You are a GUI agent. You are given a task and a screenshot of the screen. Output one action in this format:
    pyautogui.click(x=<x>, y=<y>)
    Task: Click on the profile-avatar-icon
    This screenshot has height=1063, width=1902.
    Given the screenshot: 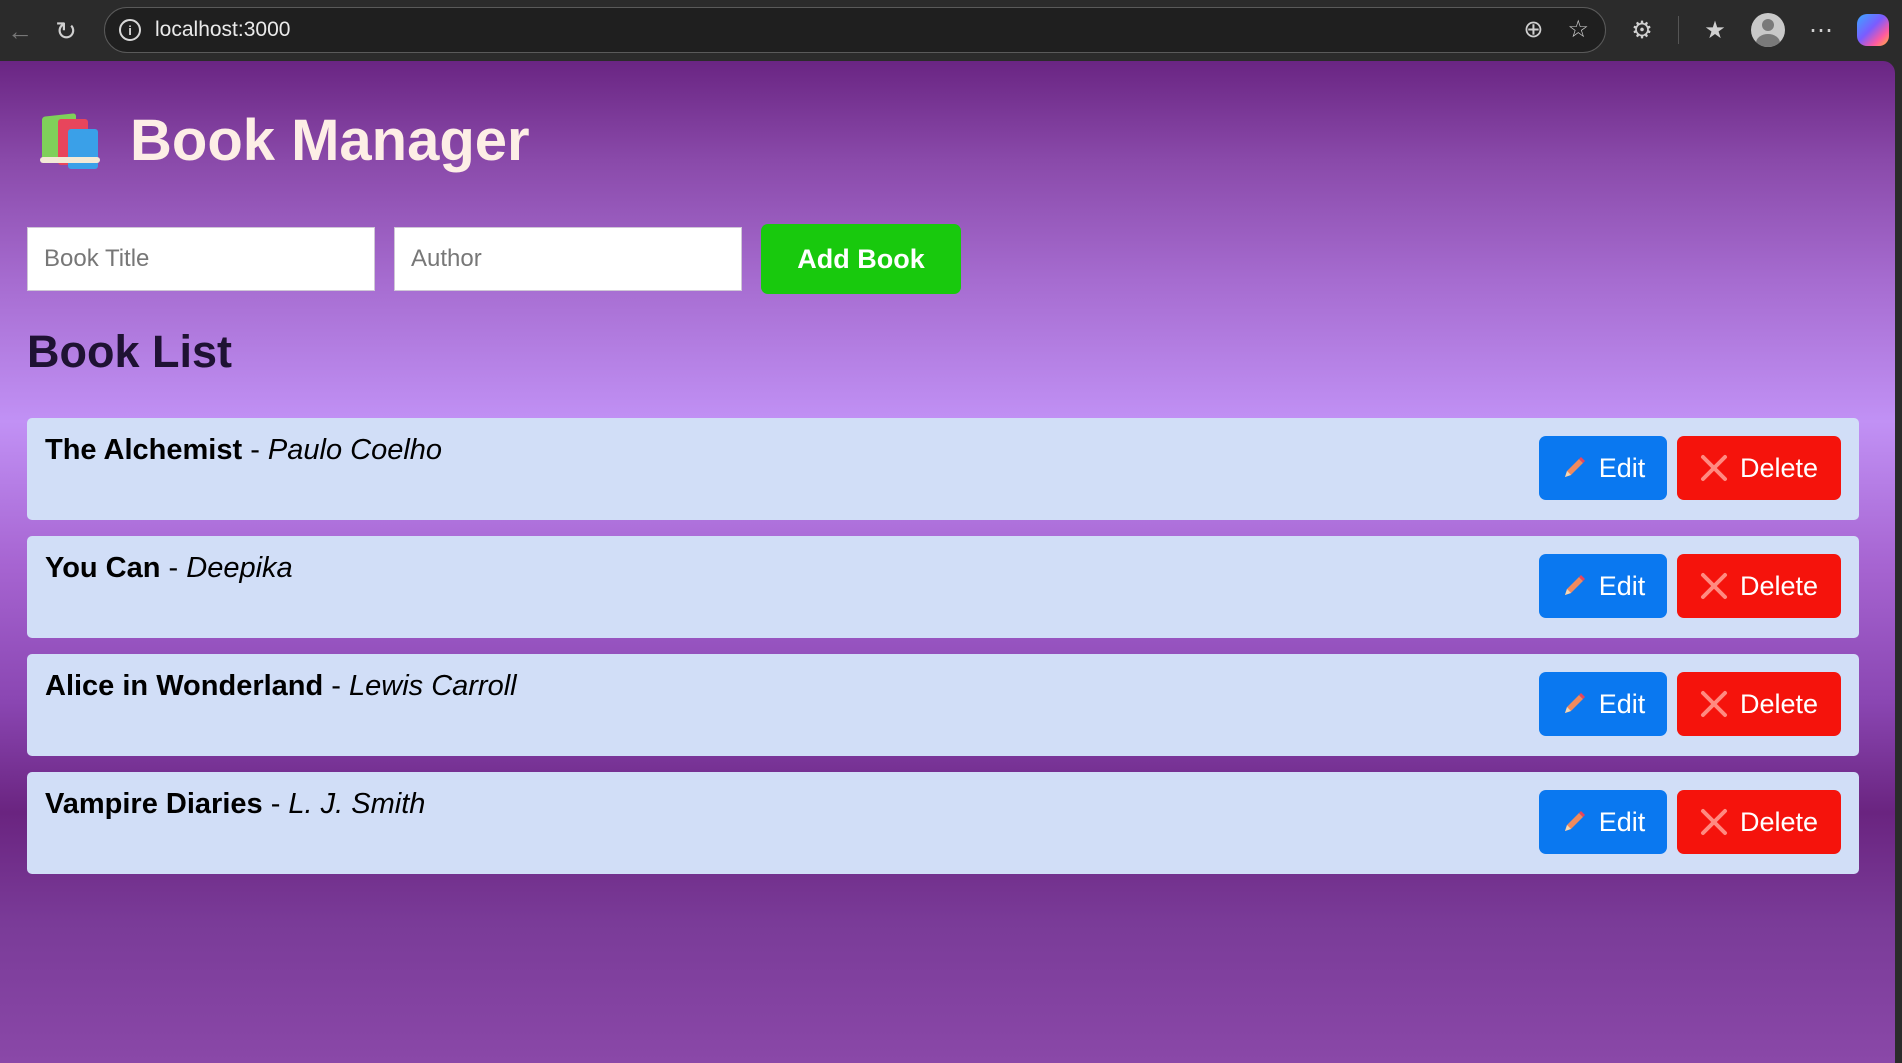 What is the action you would take?
    pyautogui.click(x=1768, y=30)
    